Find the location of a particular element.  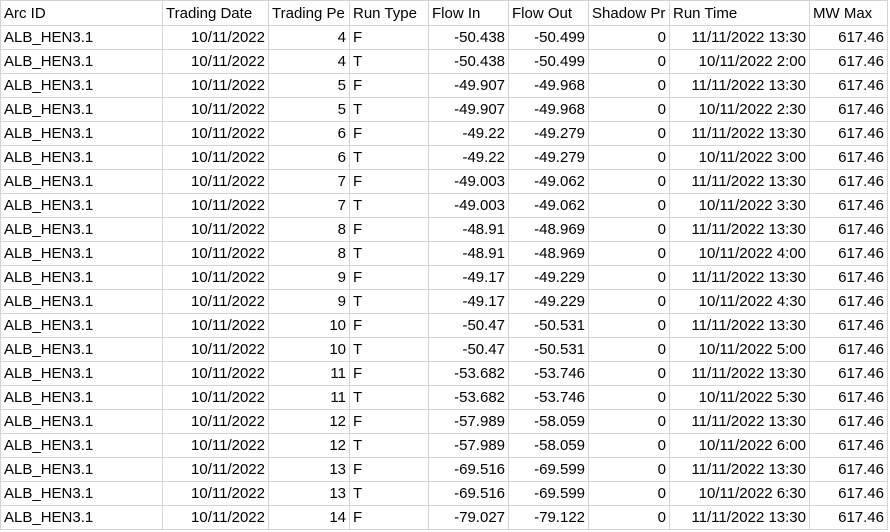

header-cell-flow-out: Flow Out is located at coordinates (548, 13).